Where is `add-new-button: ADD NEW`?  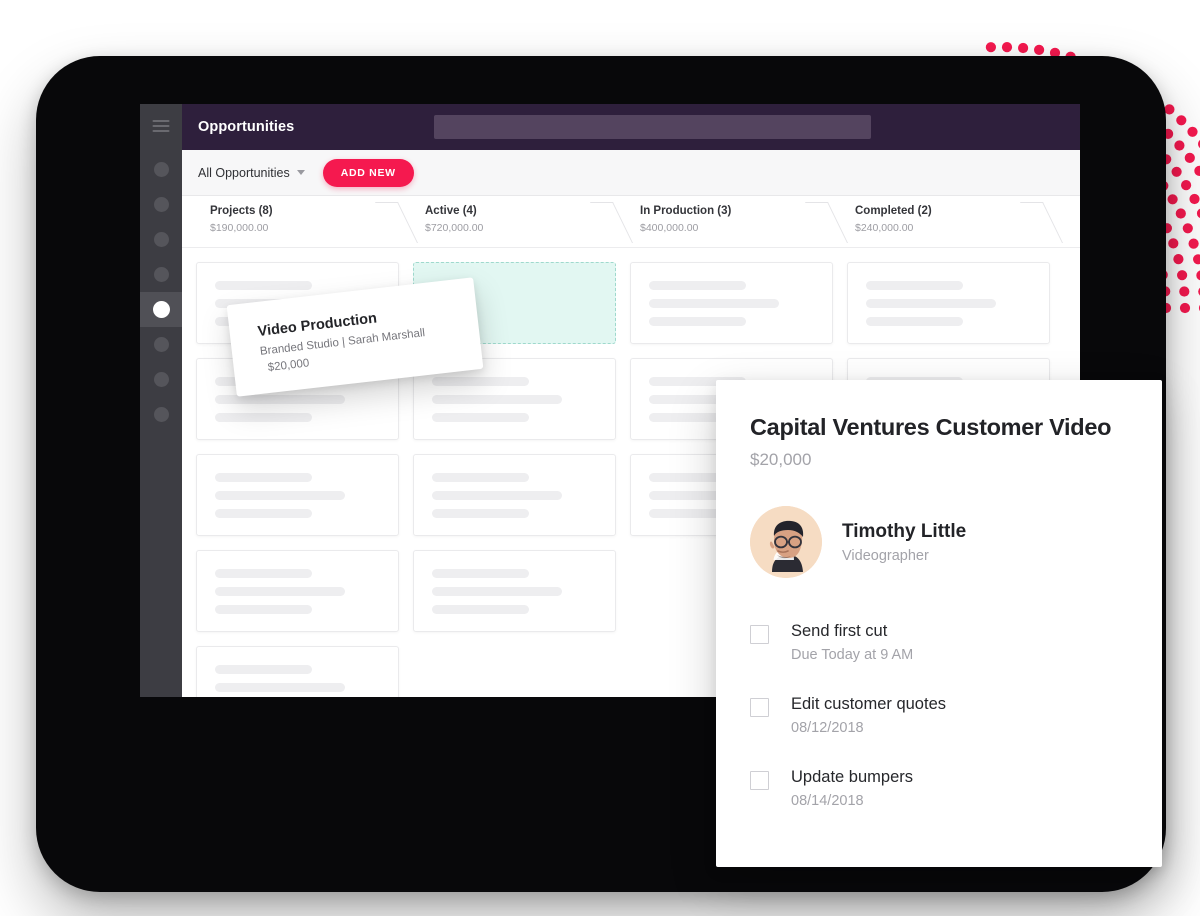 add-new-button: ADD NEW is located at coordinates (368, 172).